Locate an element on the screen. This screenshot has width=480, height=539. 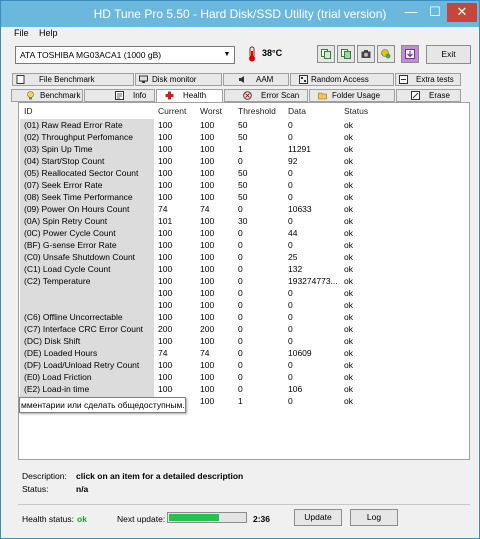
column-header-threshold: Threshold is located at coordinates (257, 111).